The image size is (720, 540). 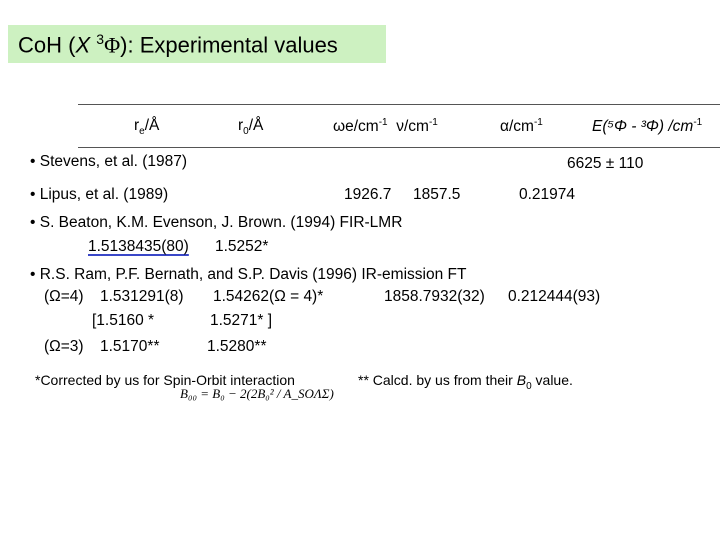 I want to click on row-ram-bracket-re: [1.5160 *, so click(x=123, y=320).